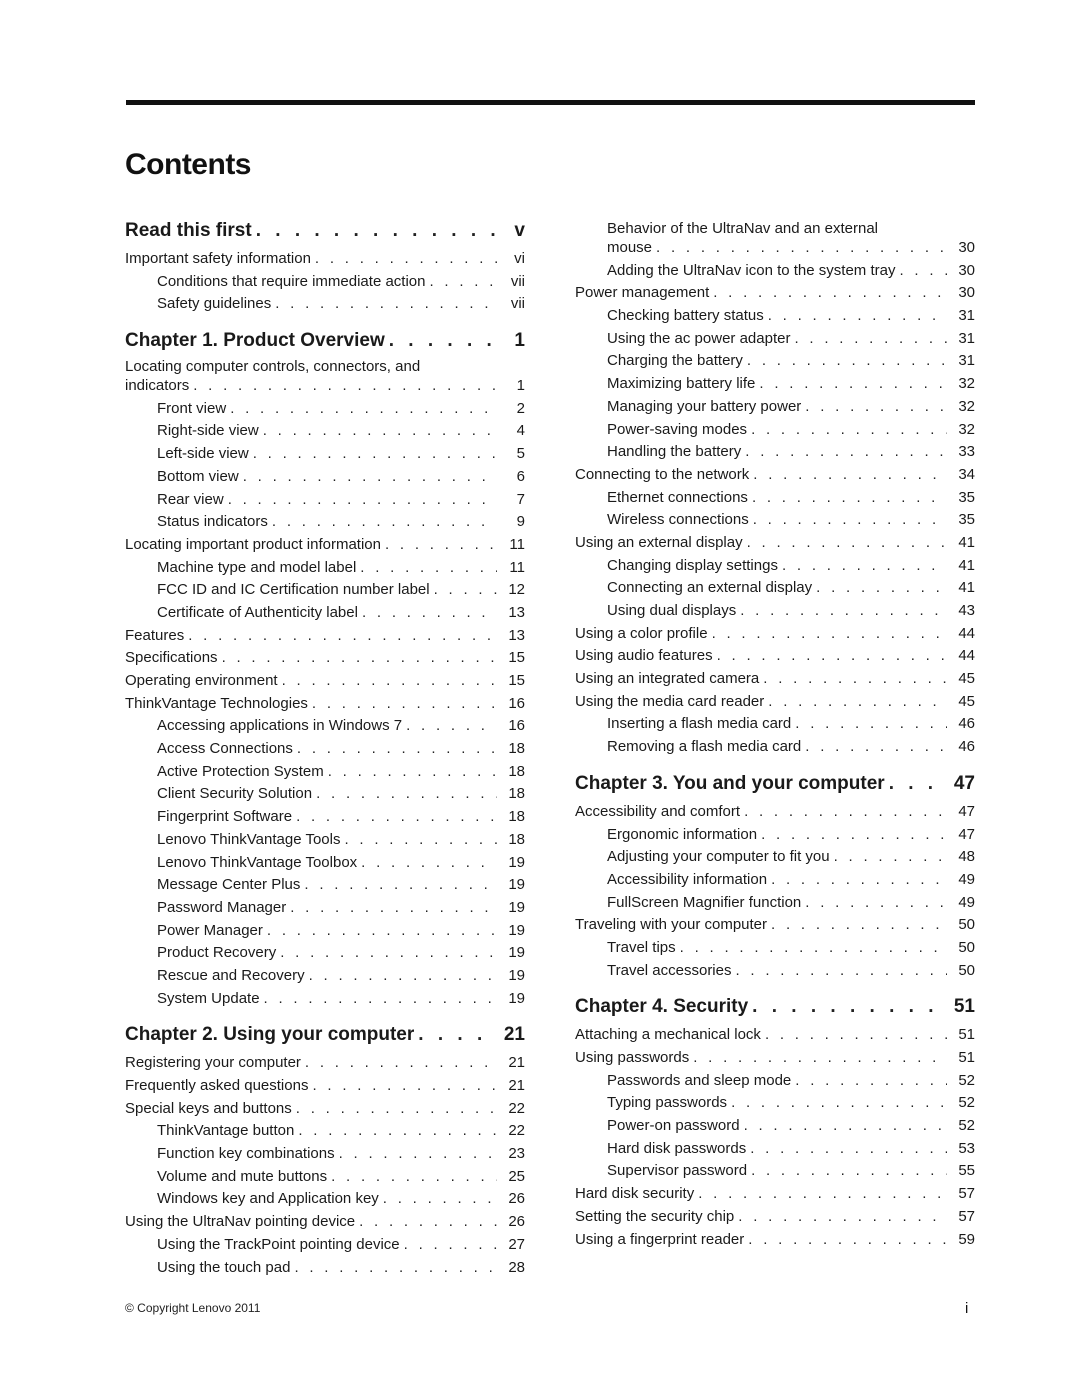  What do you see at coordinates (325, 1177) in the screenshot?
I see `toc-subsection-entry: Volume and mute buttons 25` at bounding box center [325, 1177].